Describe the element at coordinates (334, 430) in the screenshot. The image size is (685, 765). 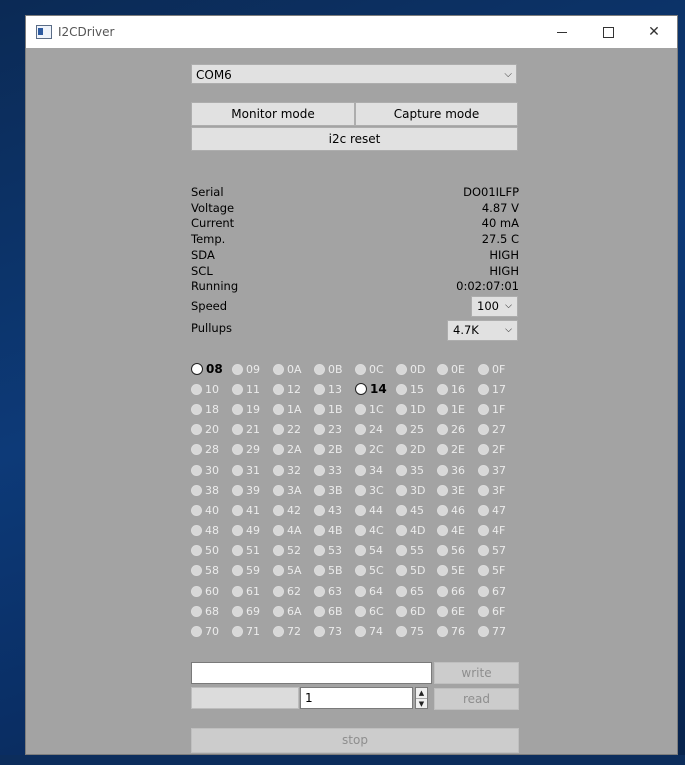
I see `address-radio-23: 23` at that location.